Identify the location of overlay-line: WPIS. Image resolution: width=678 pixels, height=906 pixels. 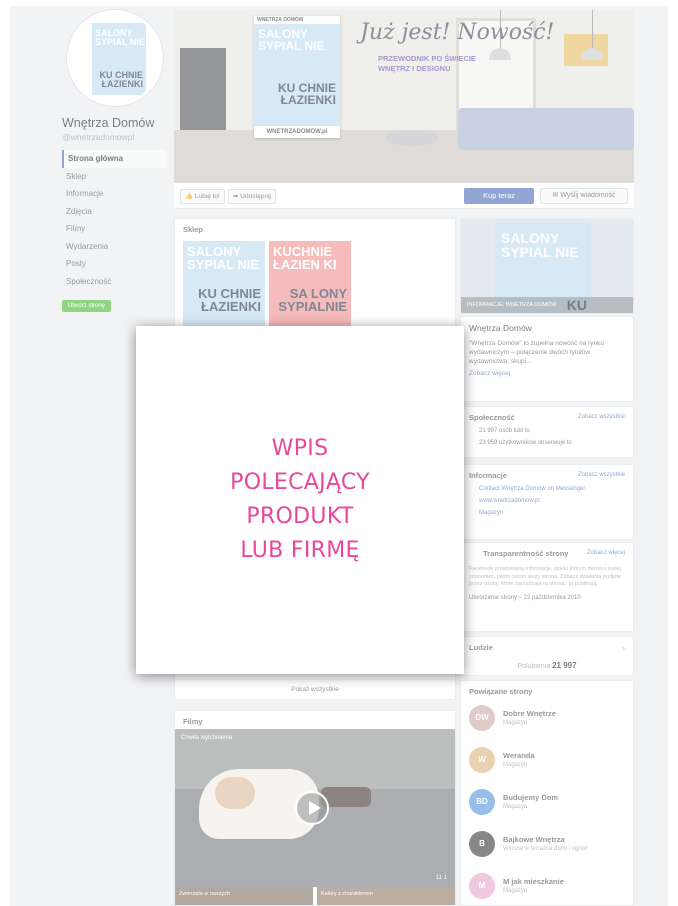
(300, 448).